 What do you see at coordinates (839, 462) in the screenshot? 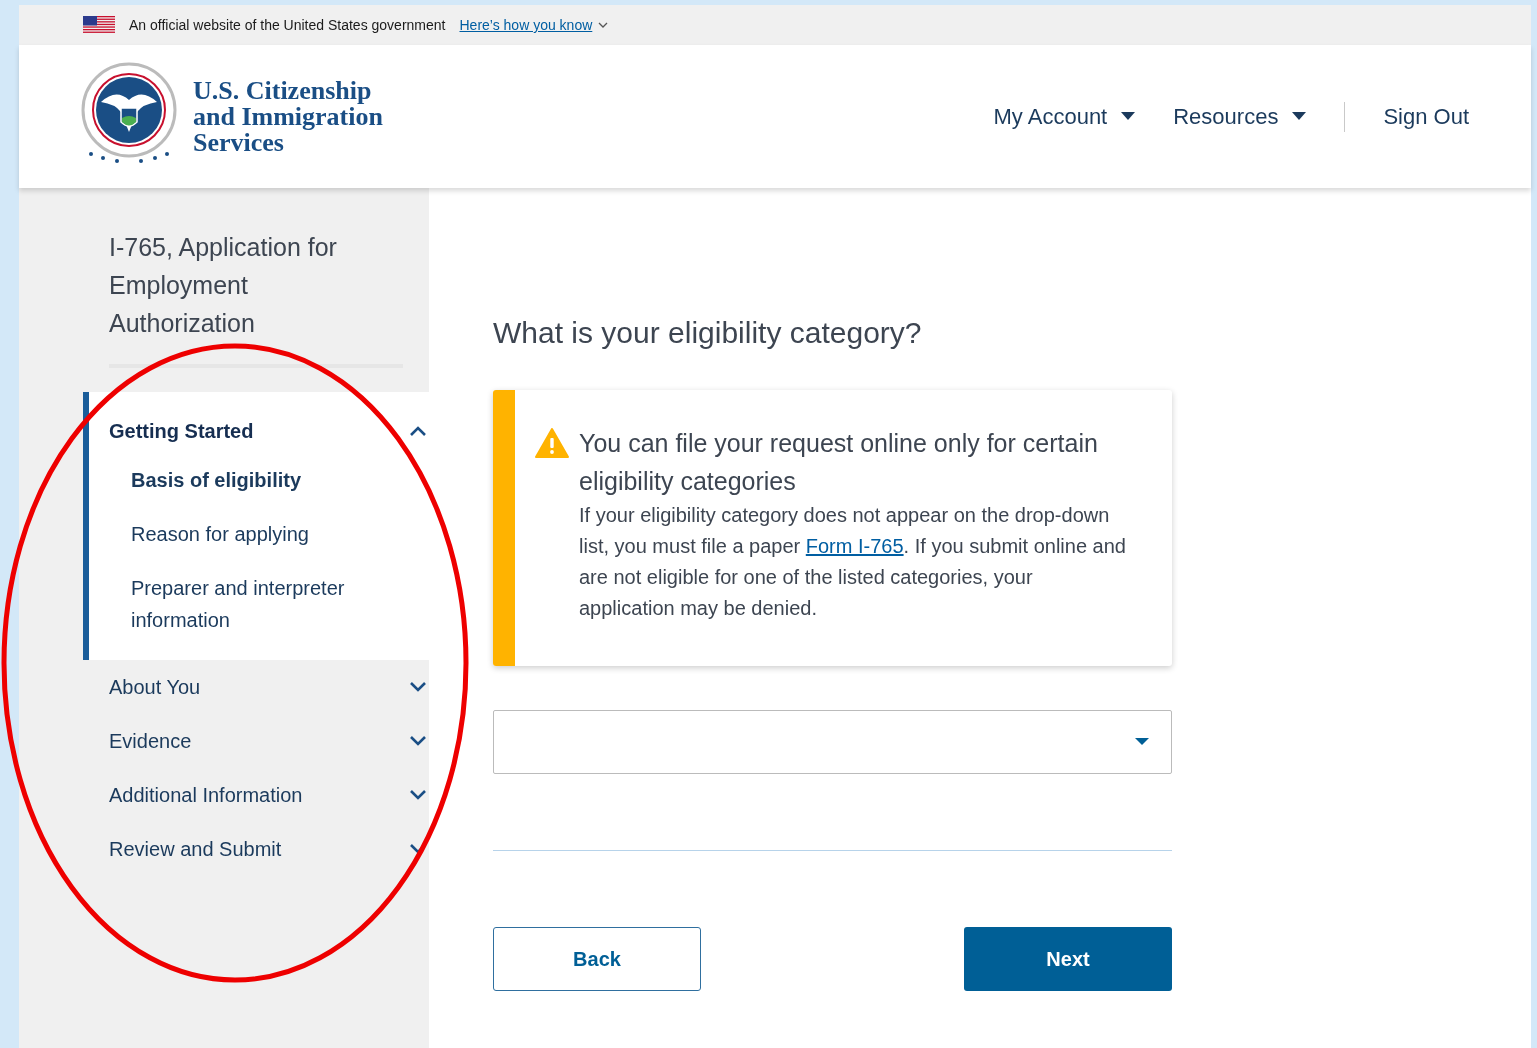
I see `alert-title: You can file your request online only for certain eligibility categories` at bounding box center [839, 462].